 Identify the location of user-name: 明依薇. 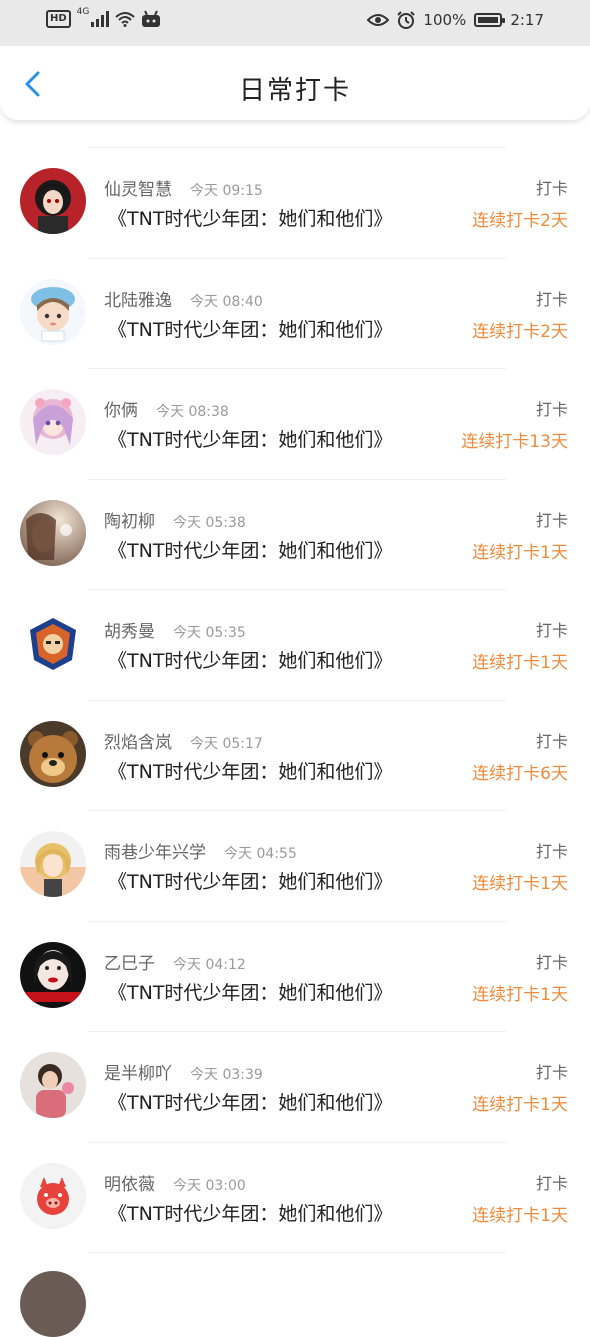
(129, 1182).